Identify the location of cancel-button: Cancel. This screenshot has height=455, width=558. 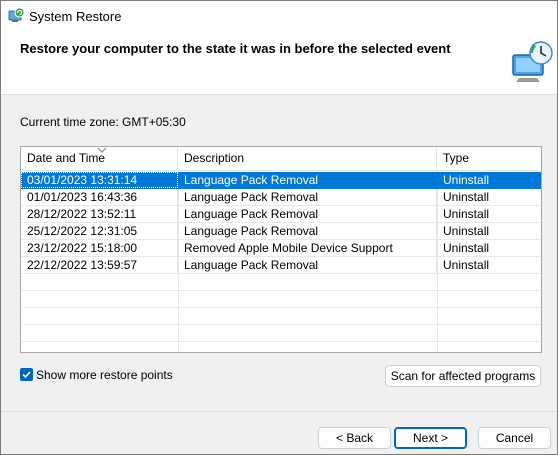
(514, 438).